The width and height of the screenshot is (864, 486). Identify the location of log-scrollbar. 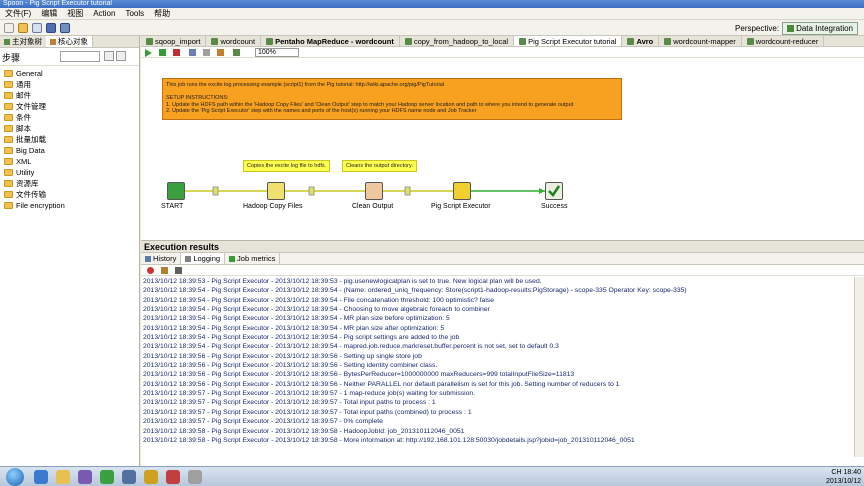
(859, 367).